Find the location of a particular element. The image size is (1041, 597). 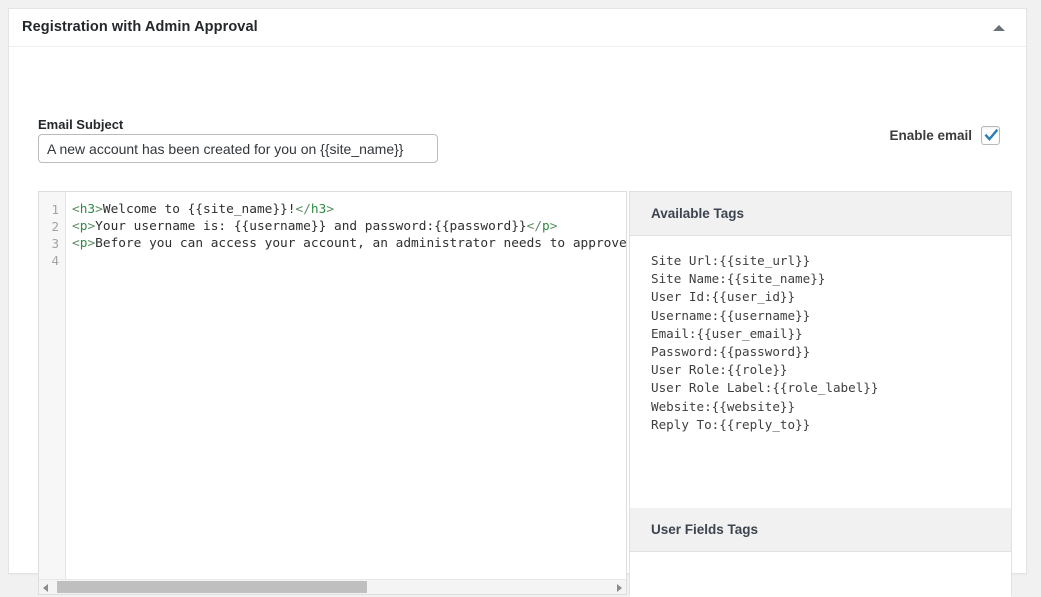

enable-email-checkbox is located at coordinates (990, 135).